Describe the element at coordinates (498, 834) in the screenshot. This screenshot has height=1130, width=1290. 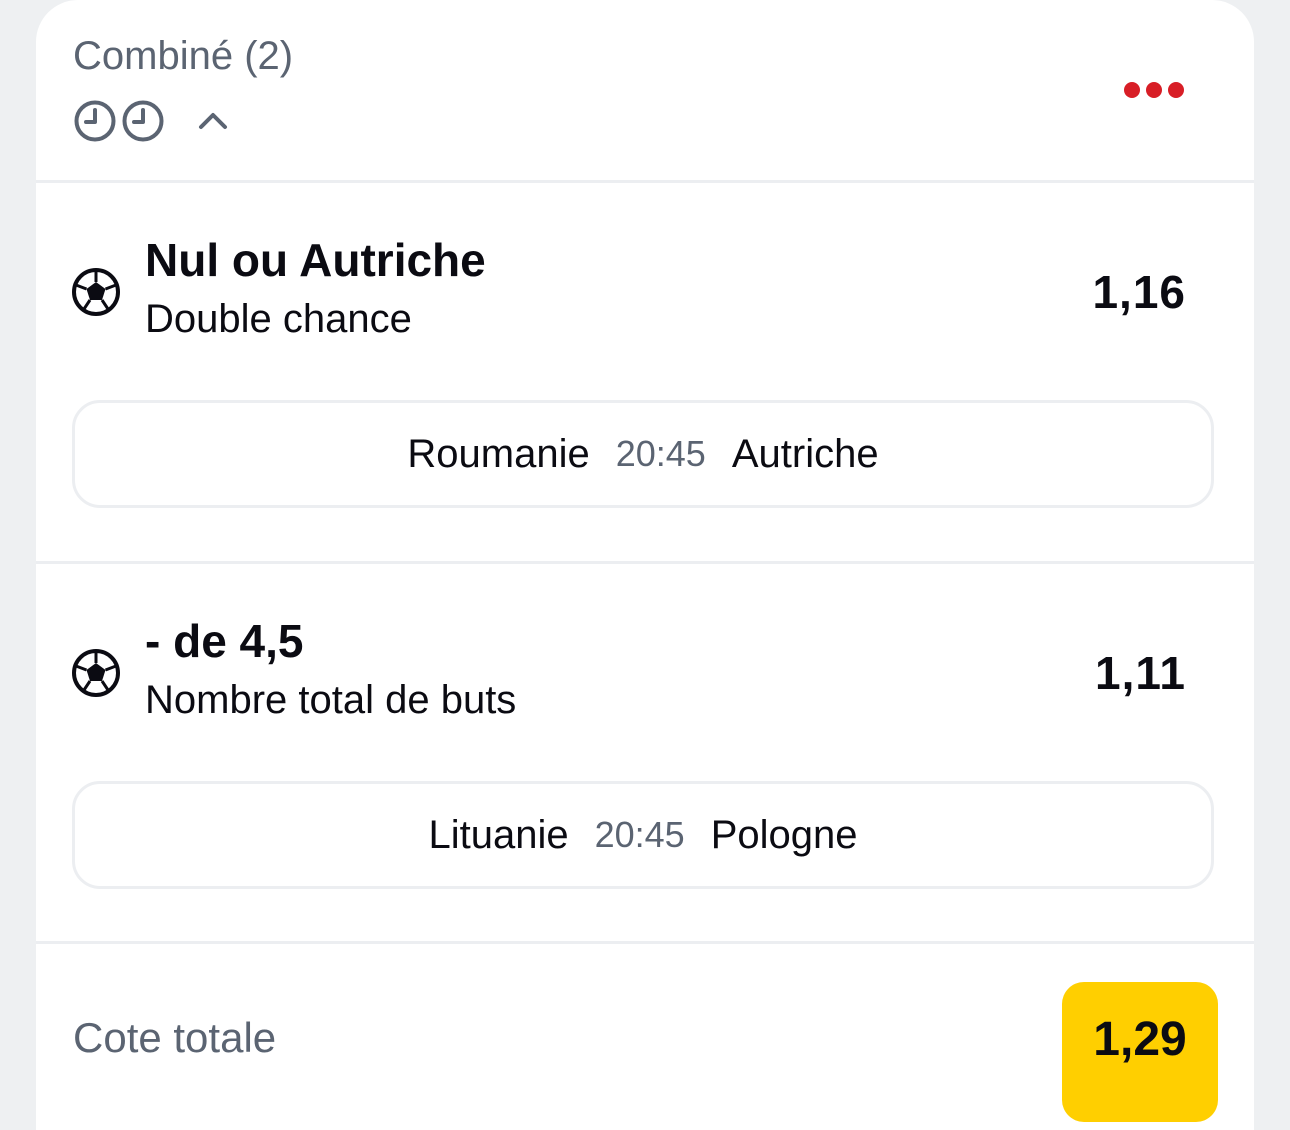
I see `home-team: Lituanie` at that location.